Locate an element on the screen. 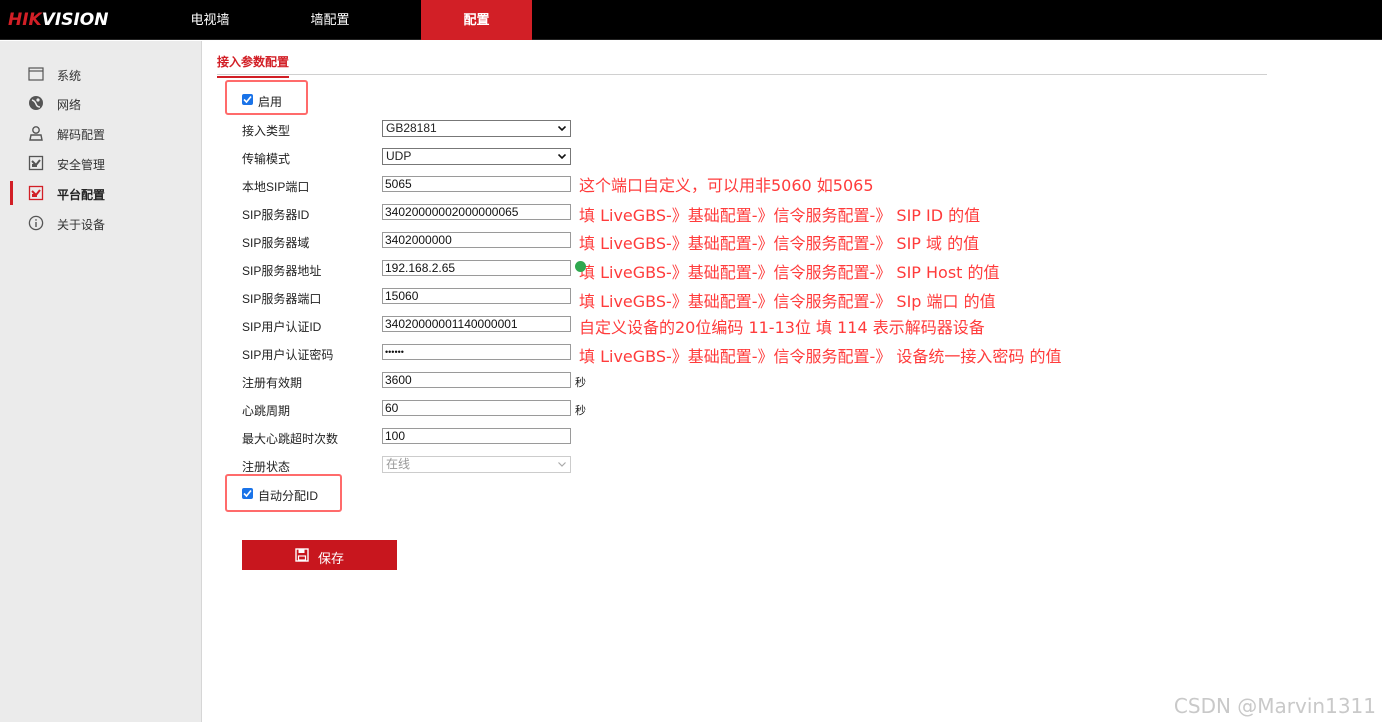  sip-server-port-label: SIP服务器端口 is located at coordinates (282, 299).